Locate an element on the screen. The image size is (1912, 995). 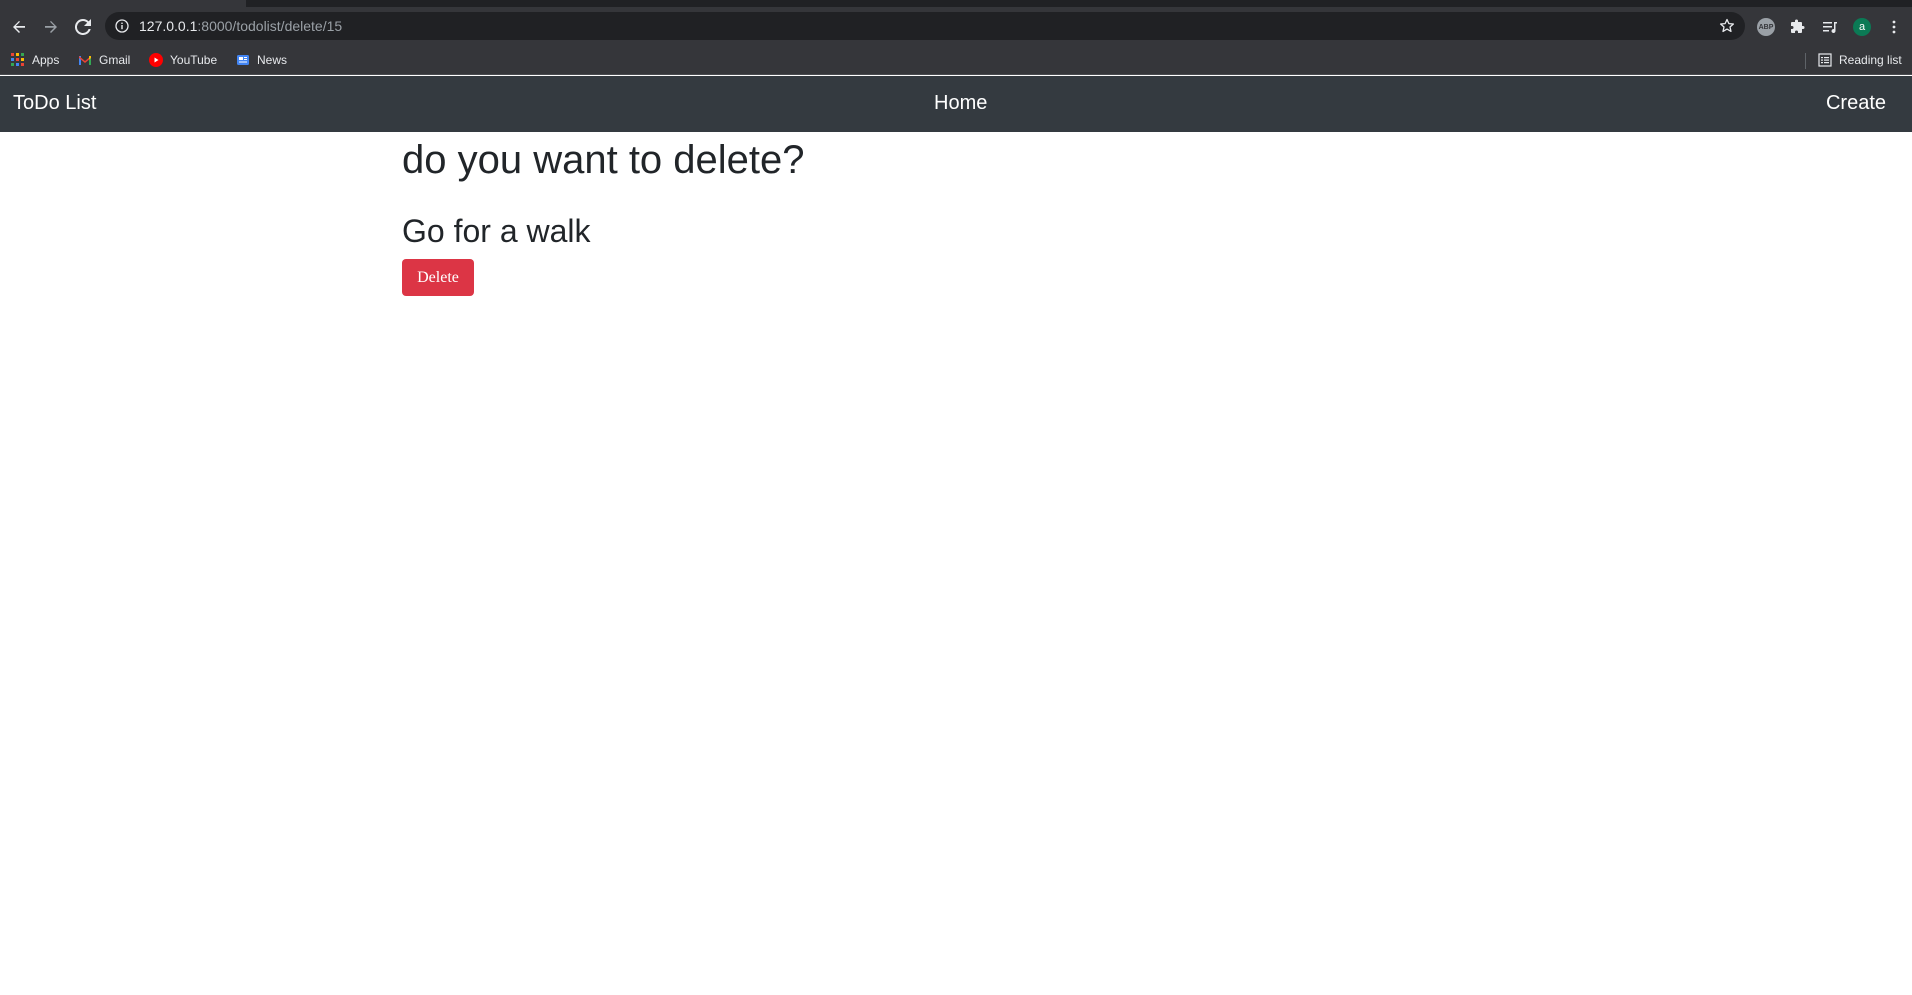
reload-button is located at coordinates (83, 27).